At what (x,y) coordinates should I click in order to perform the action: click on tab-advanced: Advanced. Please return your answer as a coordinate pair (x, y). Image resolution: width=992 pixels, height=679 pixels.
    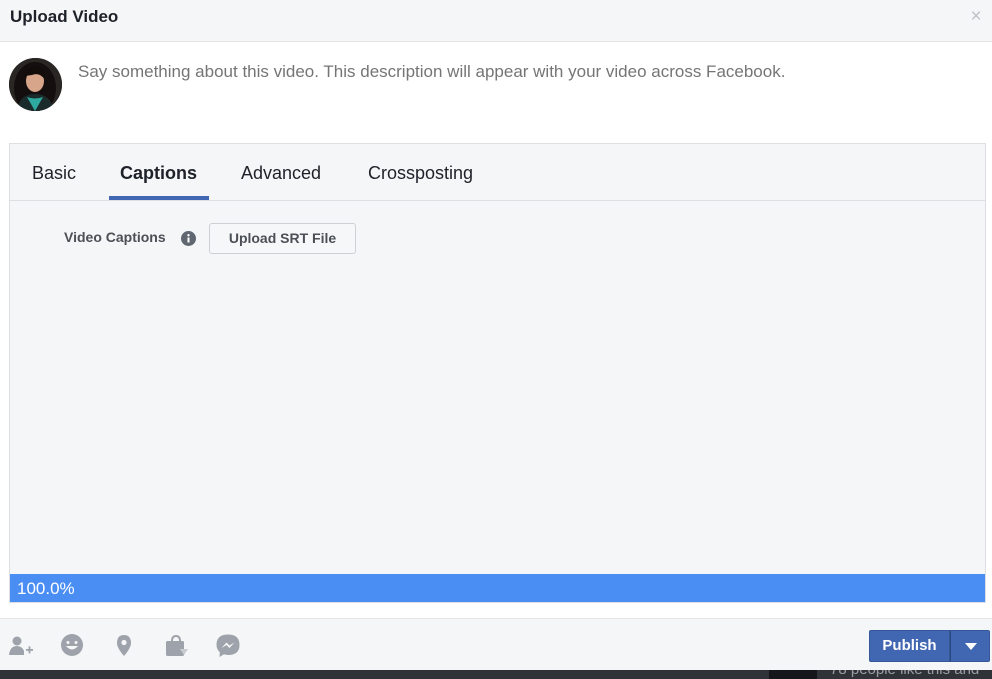
    Looking at the image, I should click on (281, 173).